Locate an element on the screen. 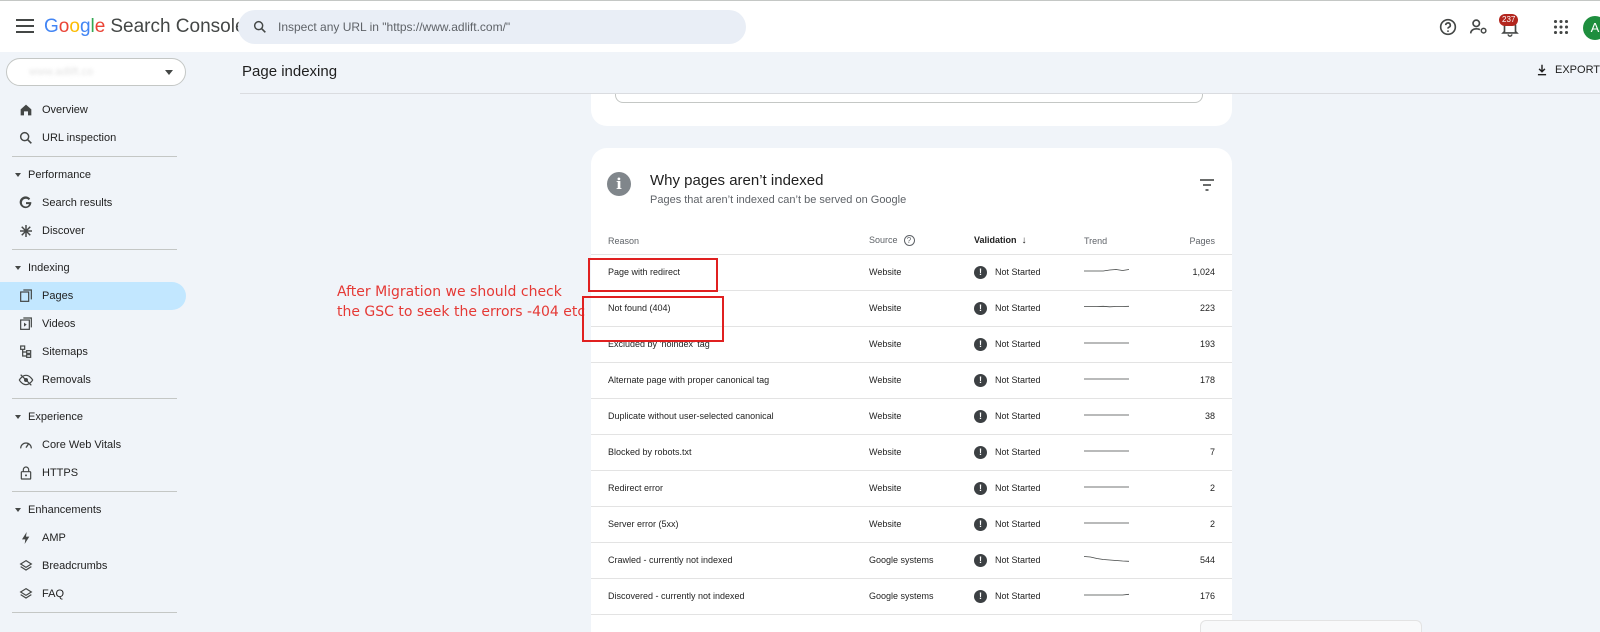 The image size is (1600, 632). help-icon: ? is located at coordinates (909, 241).